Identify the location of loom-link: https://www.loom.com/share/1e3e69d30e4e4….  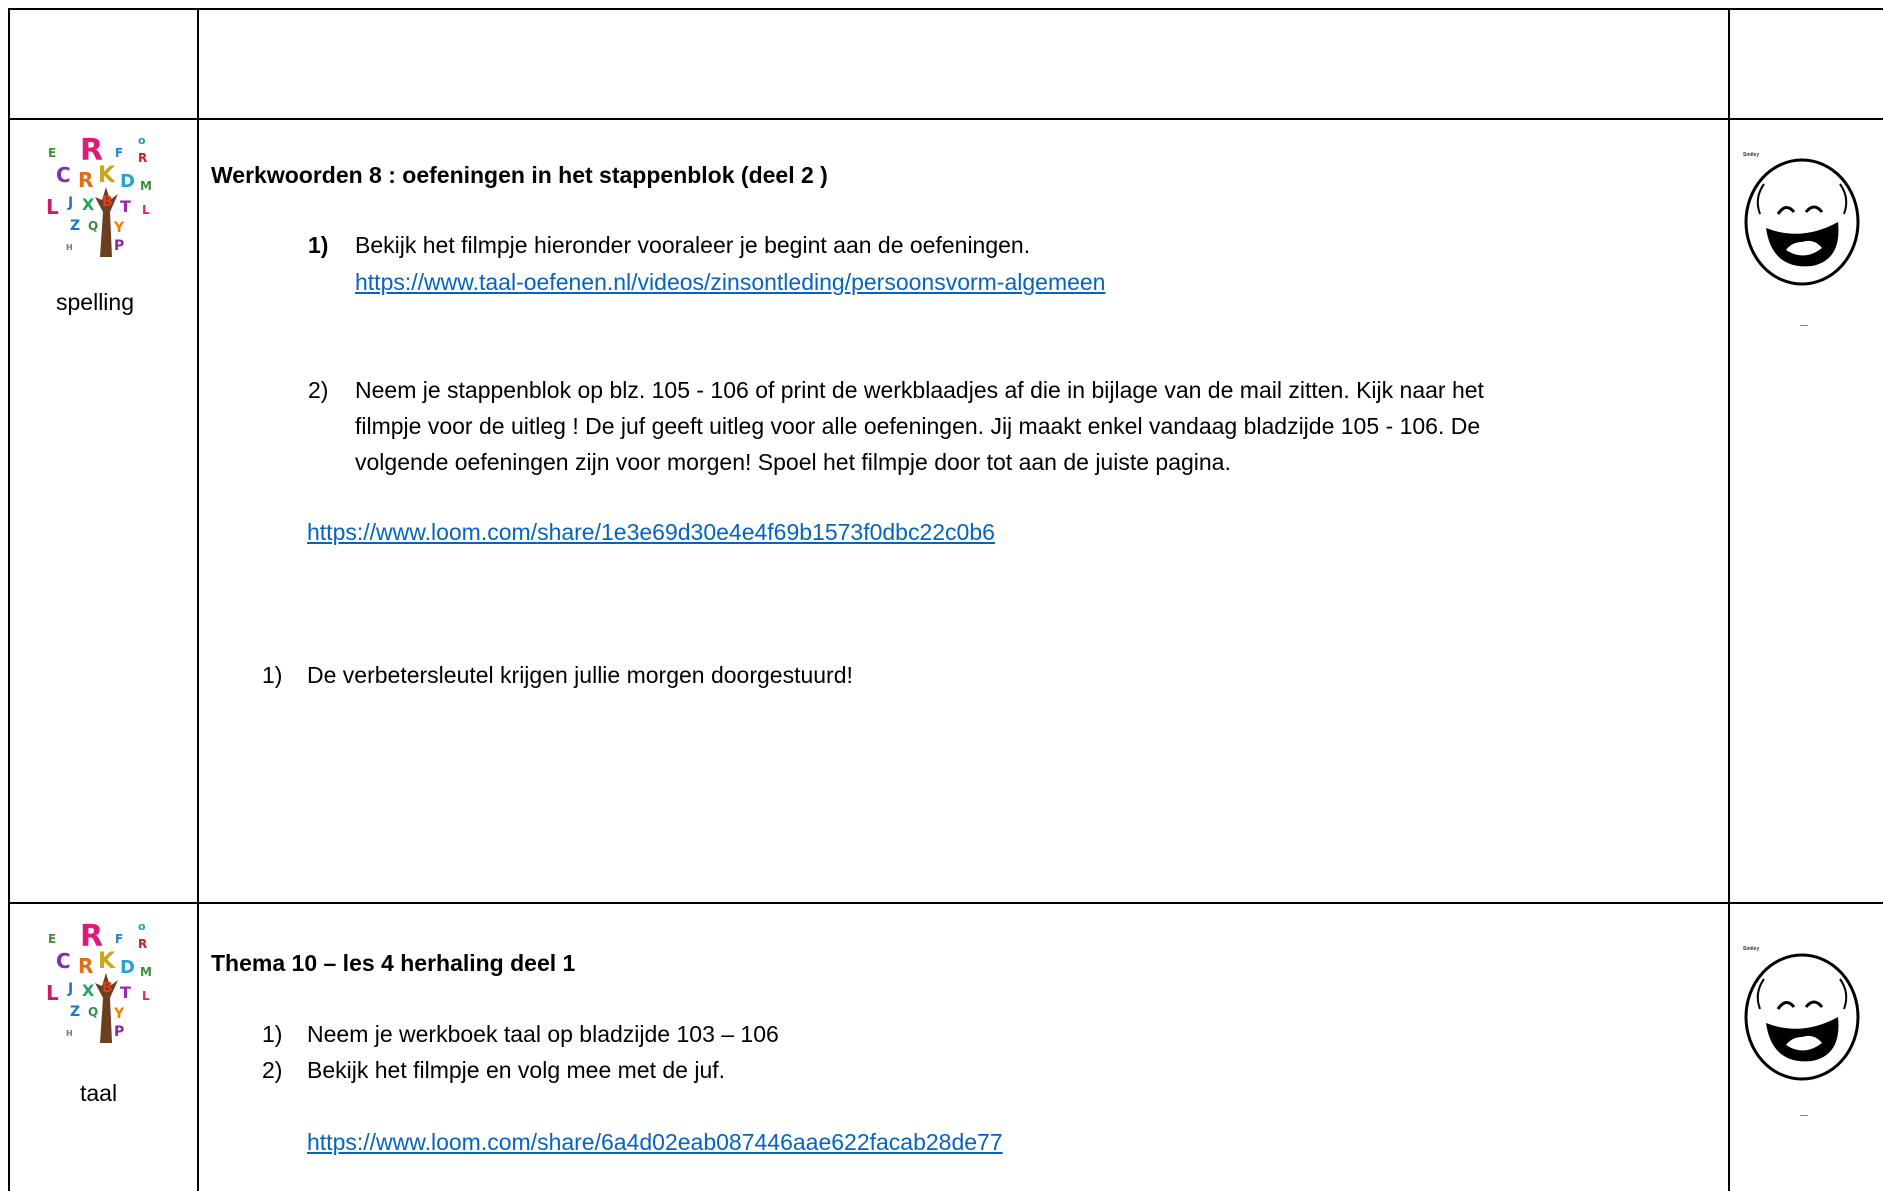
(651, 532).